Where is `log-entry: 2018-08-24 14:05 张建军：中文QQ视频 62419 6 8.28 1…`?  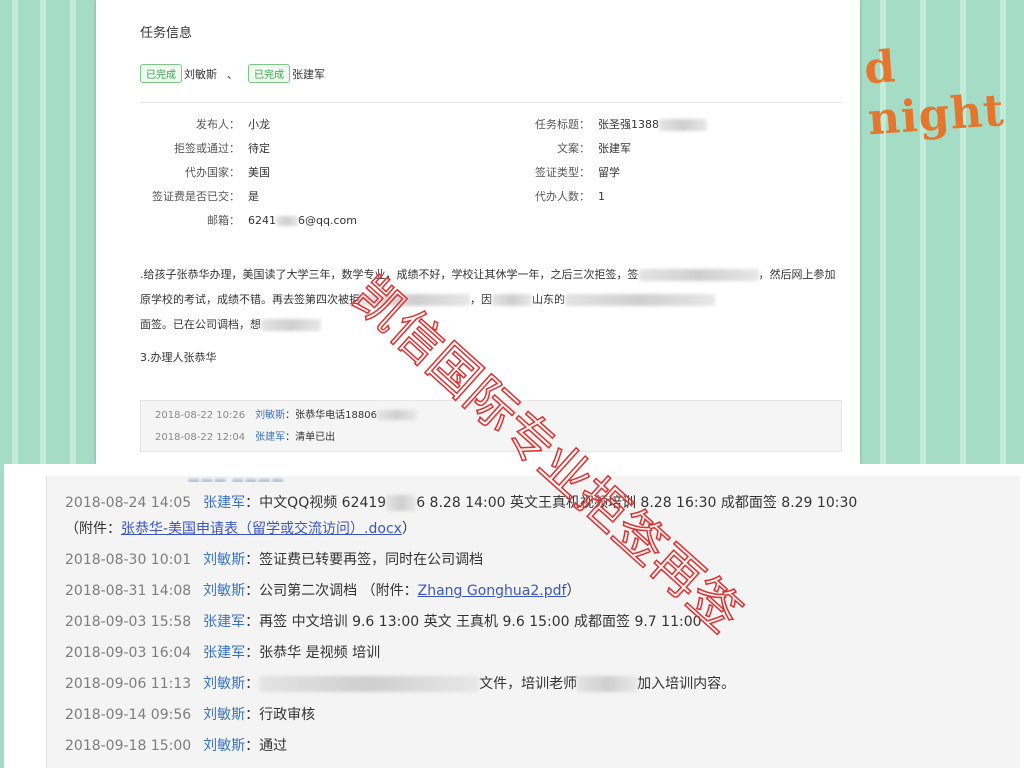
log-entry: 2018-08-24 14:05 张建军：中文QQ视频 62419 6 8.28 1… is located at coordinates (461, 503).